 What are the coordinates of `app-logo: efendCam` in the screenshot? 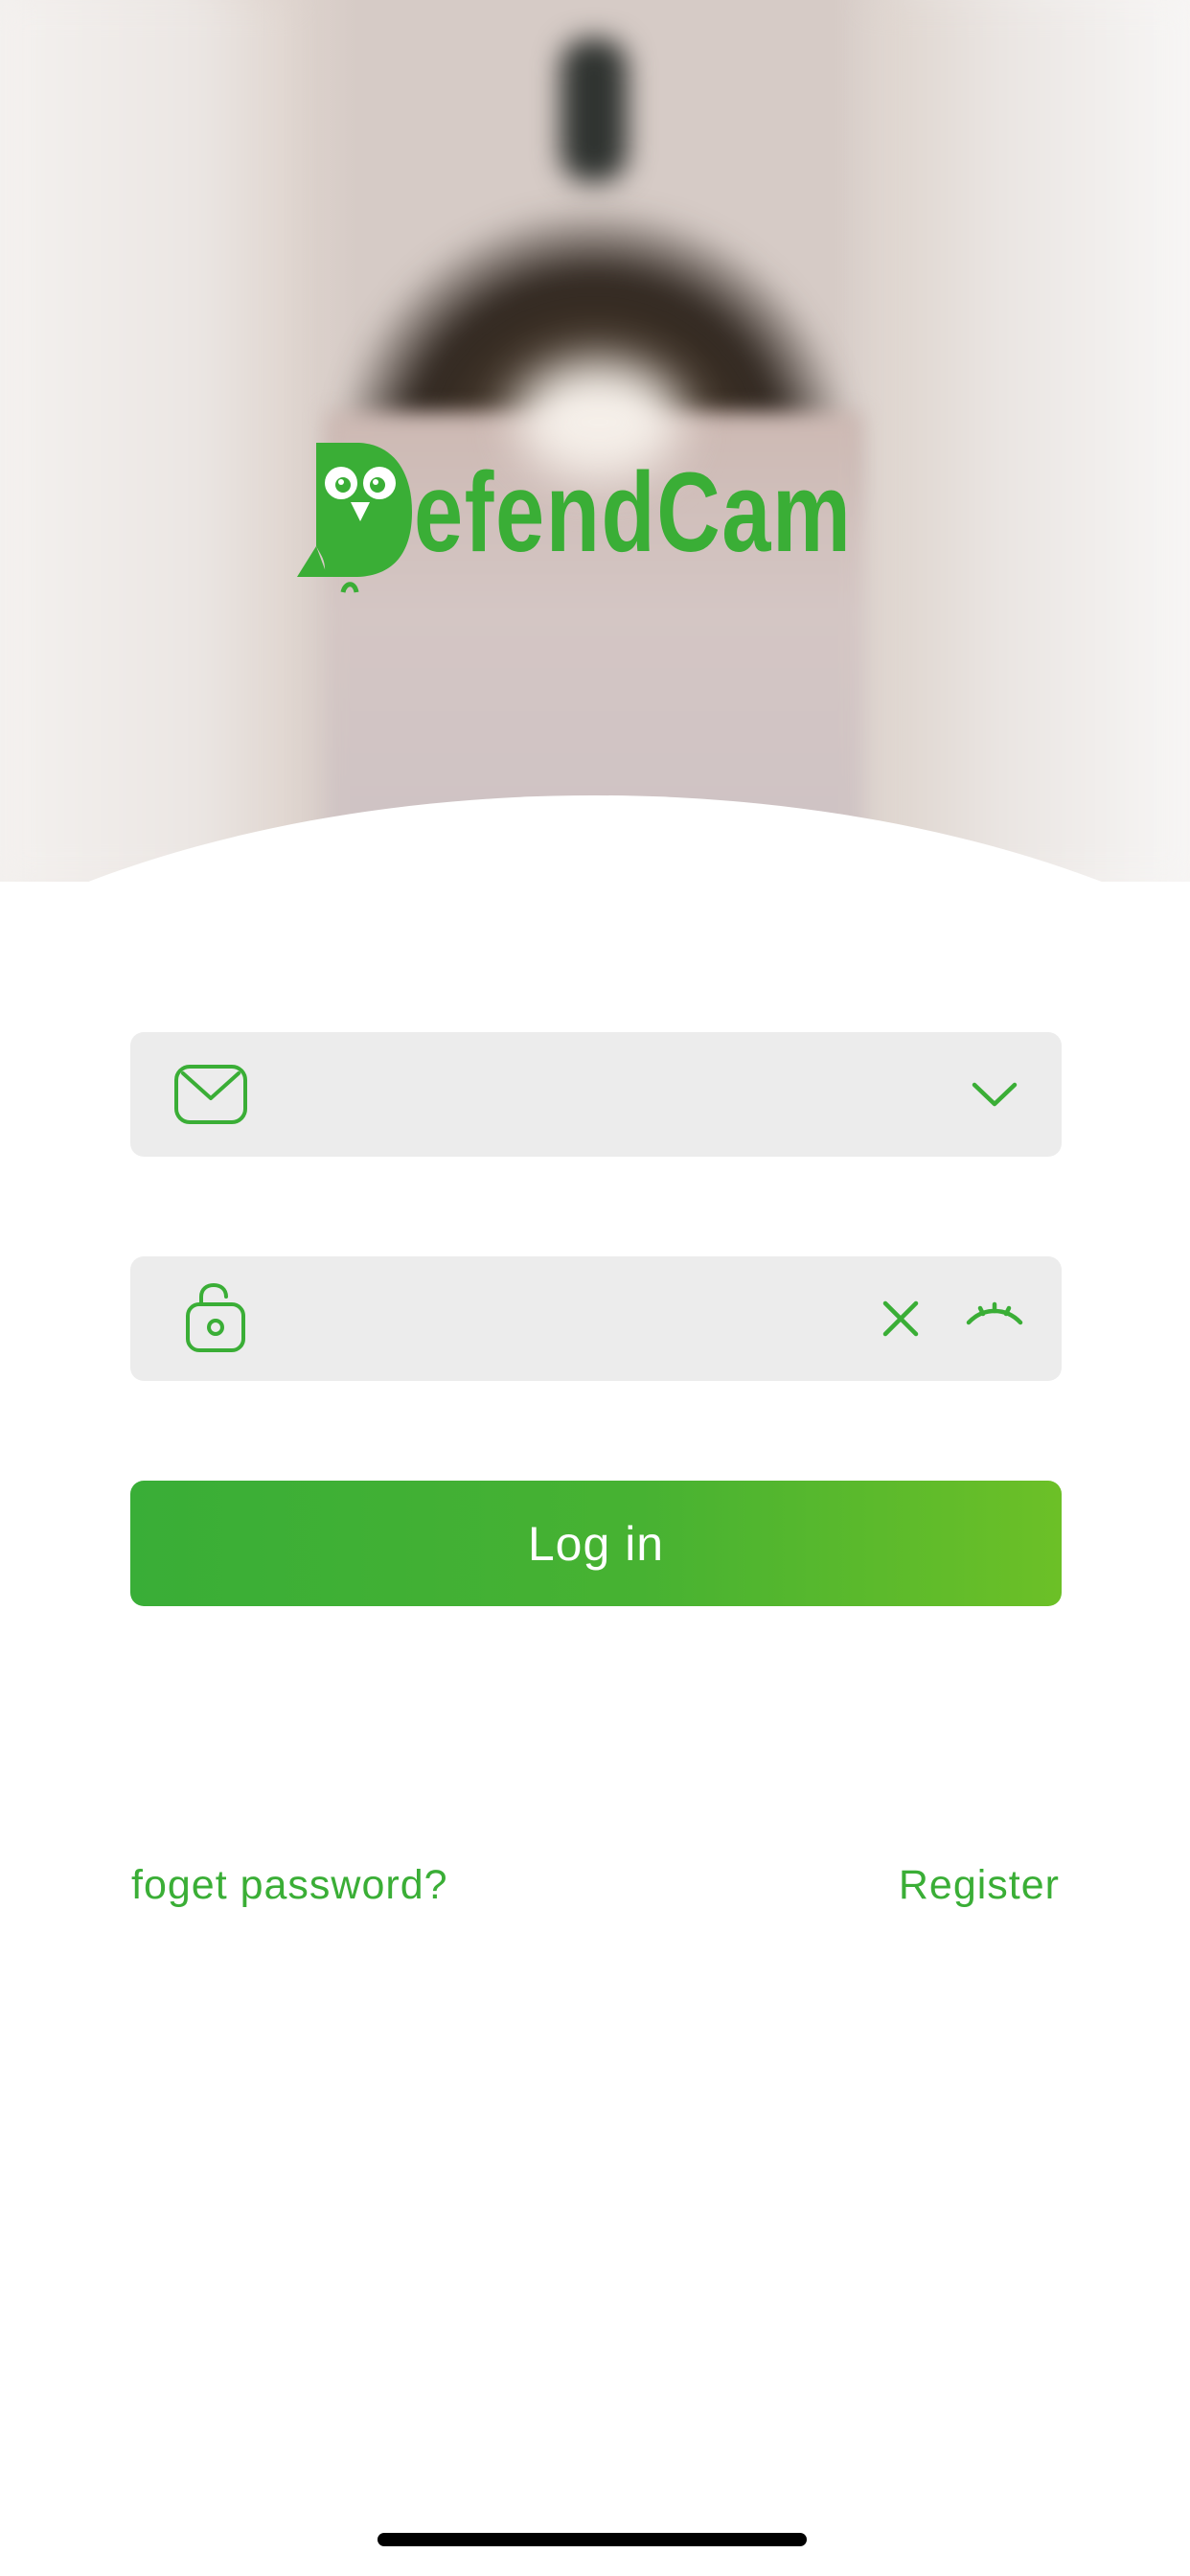 It's located at (636, 519).